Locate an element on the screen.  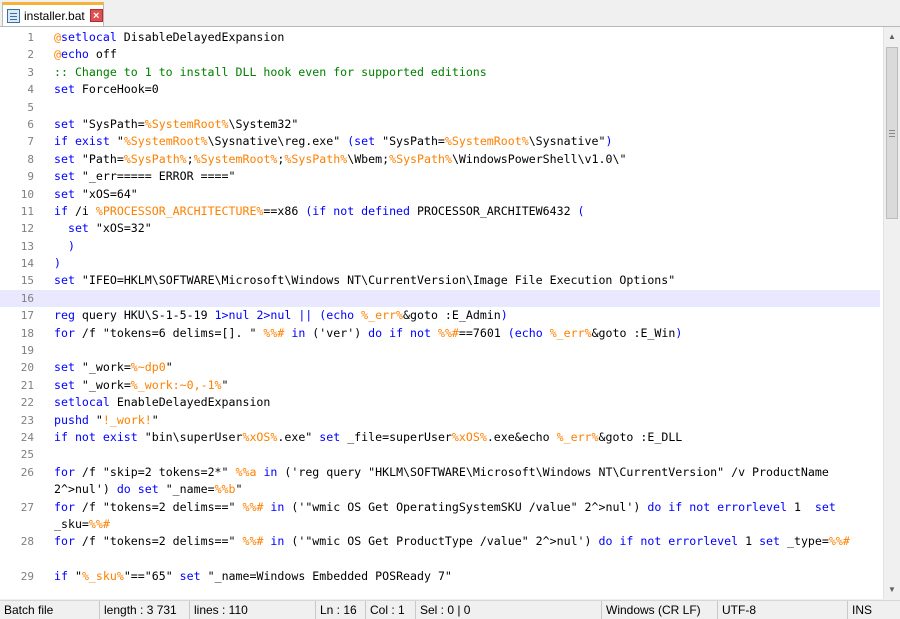
line-number: 12 is located at coordinates (27, 229).